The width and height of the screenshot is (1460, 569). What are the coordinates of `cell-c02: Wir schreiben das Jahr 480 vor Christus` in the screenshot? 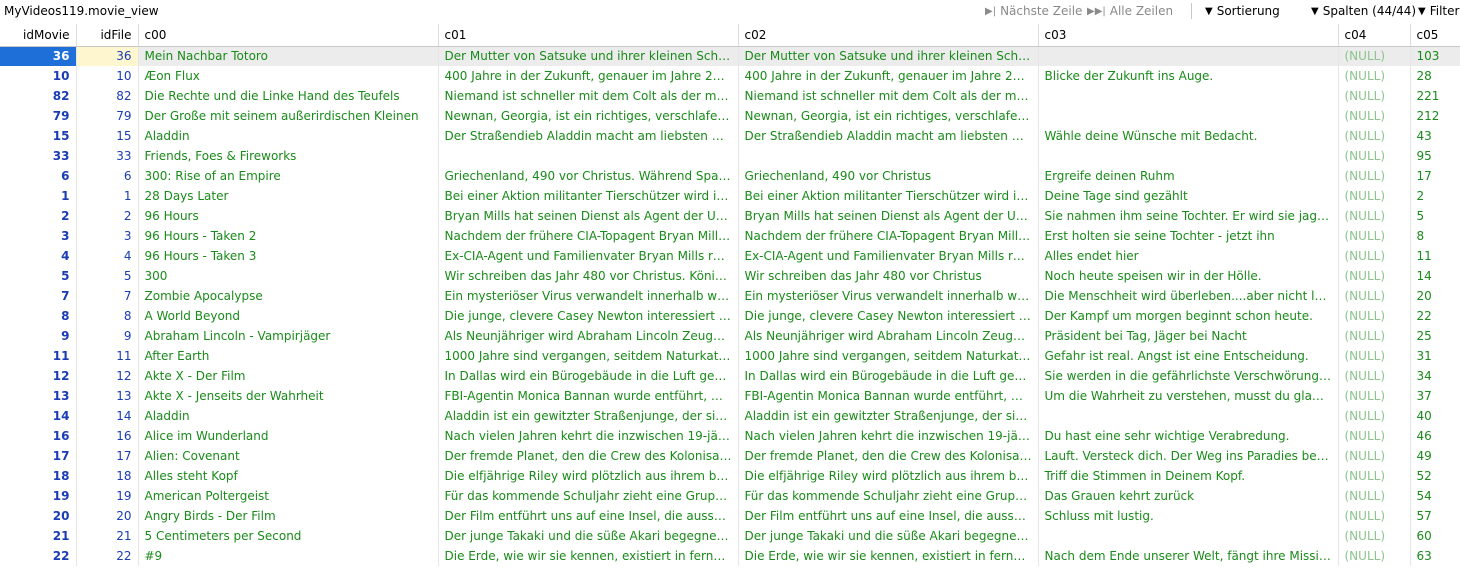 It's located at (888, 276).